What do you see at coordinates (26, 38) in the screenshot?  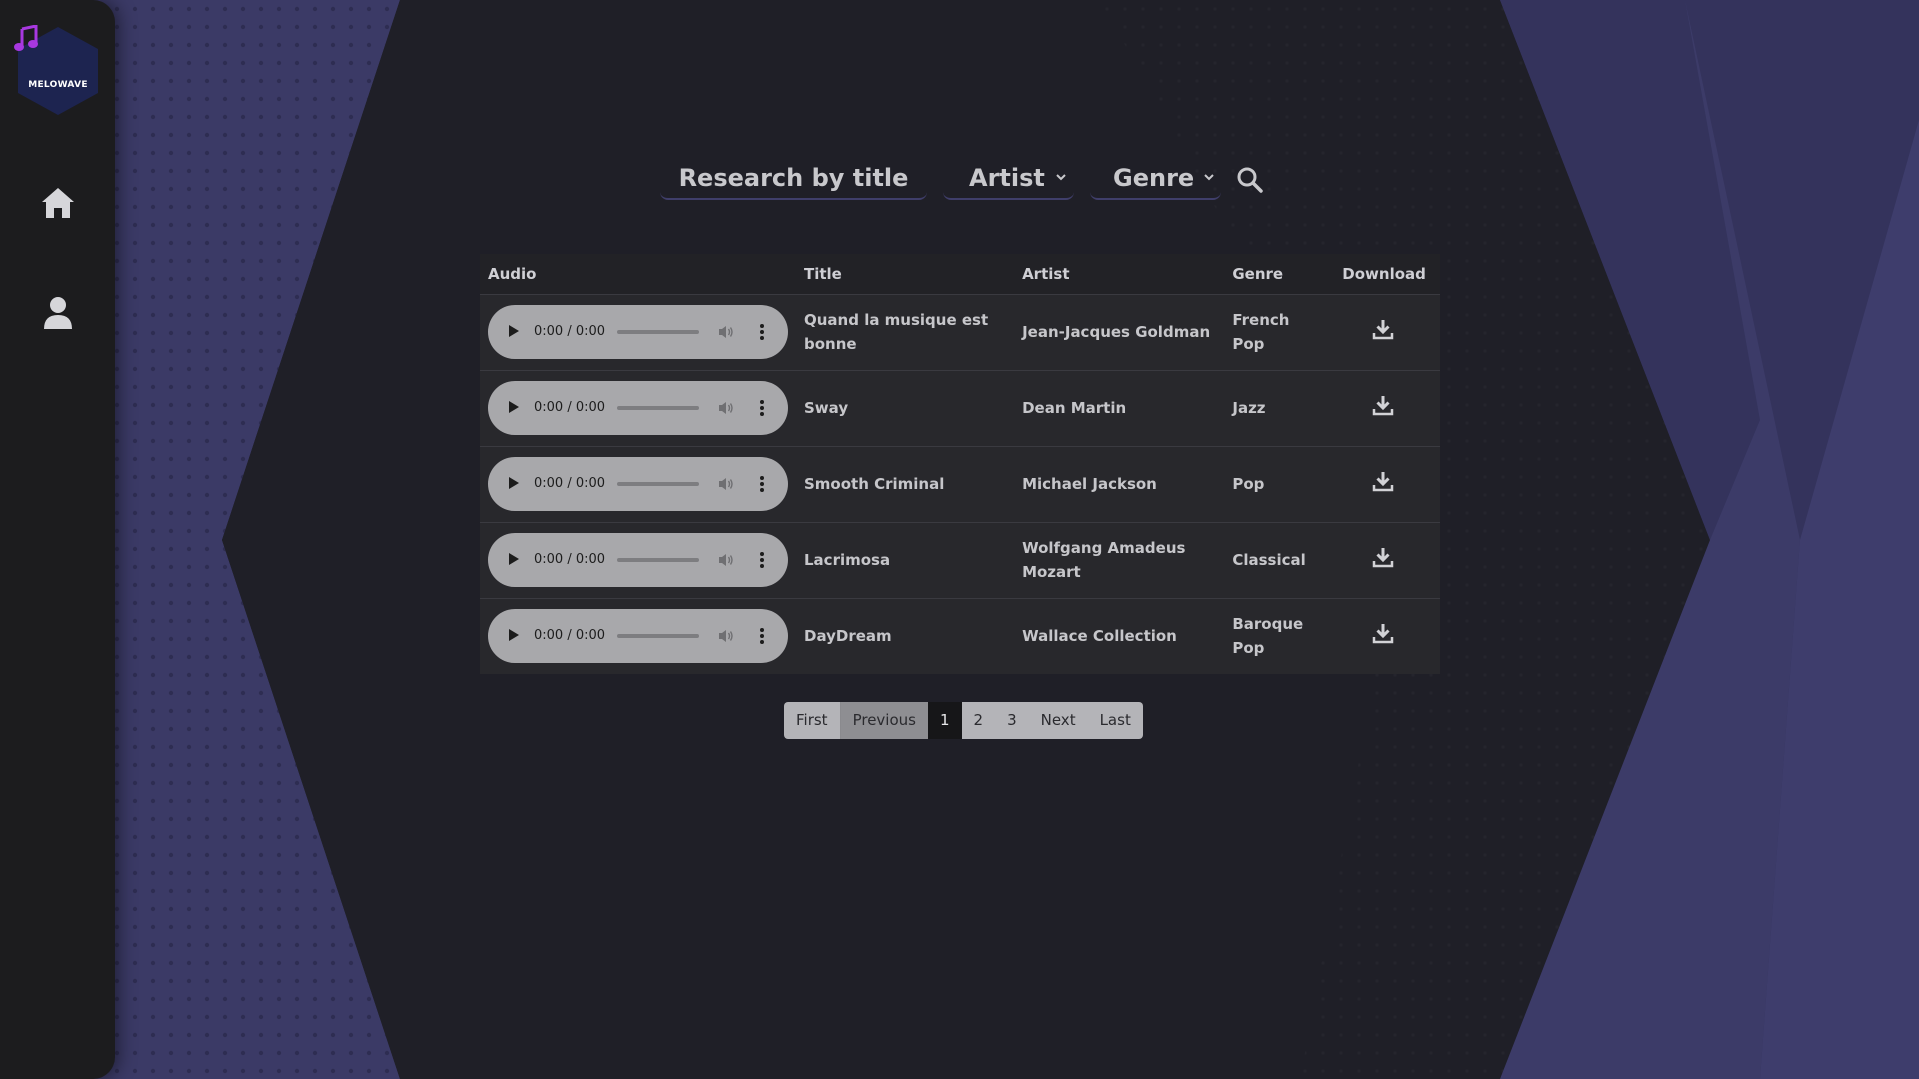 I see `music-note-icon` at bounding box center [26, 38].